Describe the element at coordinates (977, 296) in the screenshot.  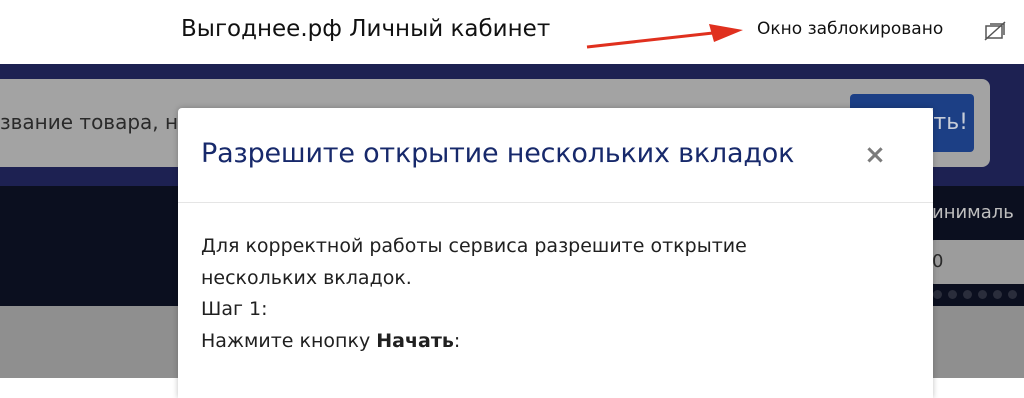
I see `slider-dots` at that location.